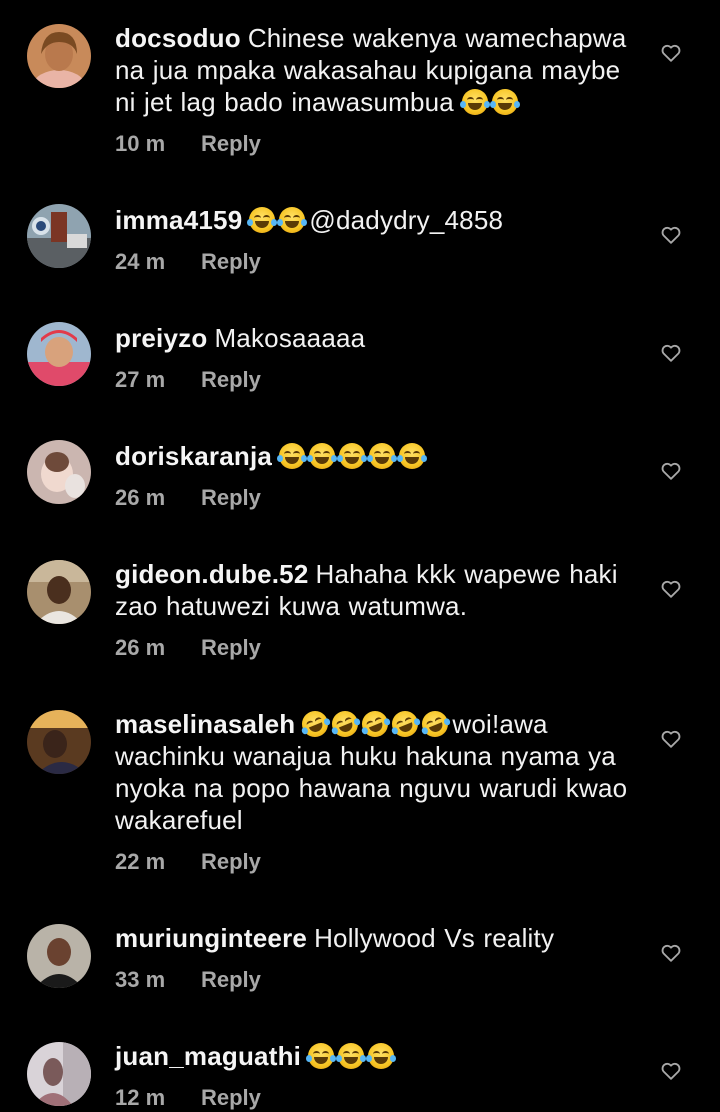  I want to click on comment-meta: 27 m Reply, so click(380, 380).